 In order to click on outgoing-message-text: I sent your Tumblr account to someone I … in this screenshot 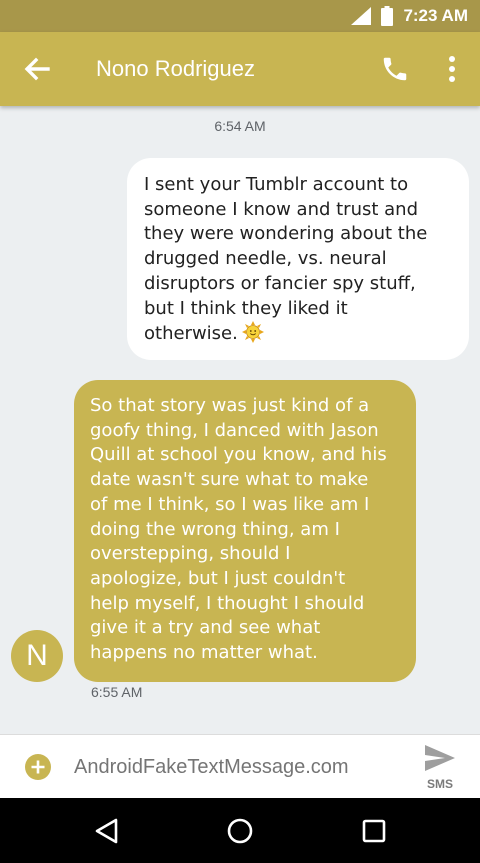, I will do `click(286, 259)`.